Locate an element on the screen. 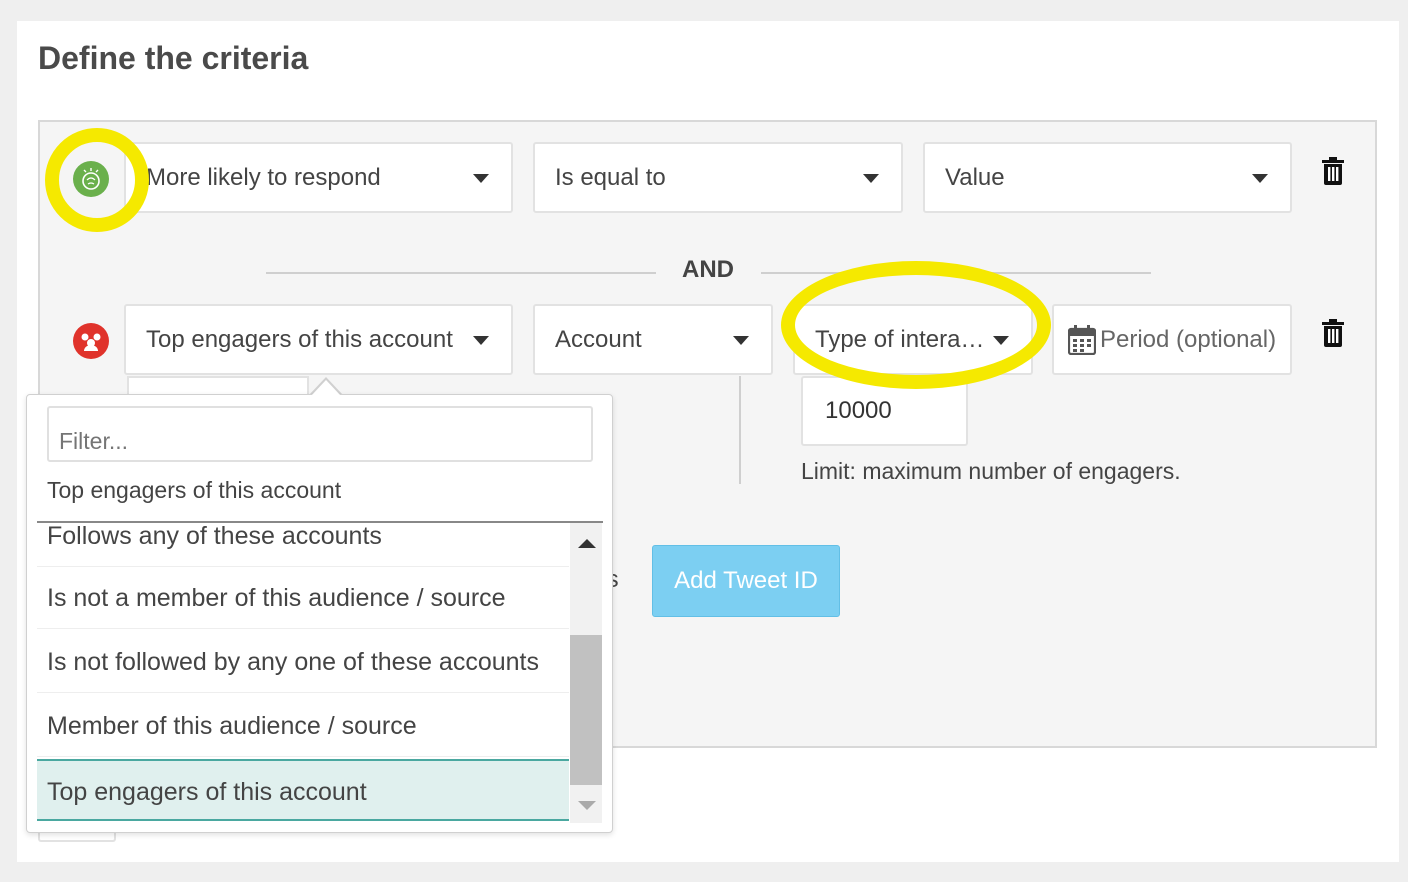 This screenshot has height=882, width=1408. engagers-icon is located at coordinates (91, 341).